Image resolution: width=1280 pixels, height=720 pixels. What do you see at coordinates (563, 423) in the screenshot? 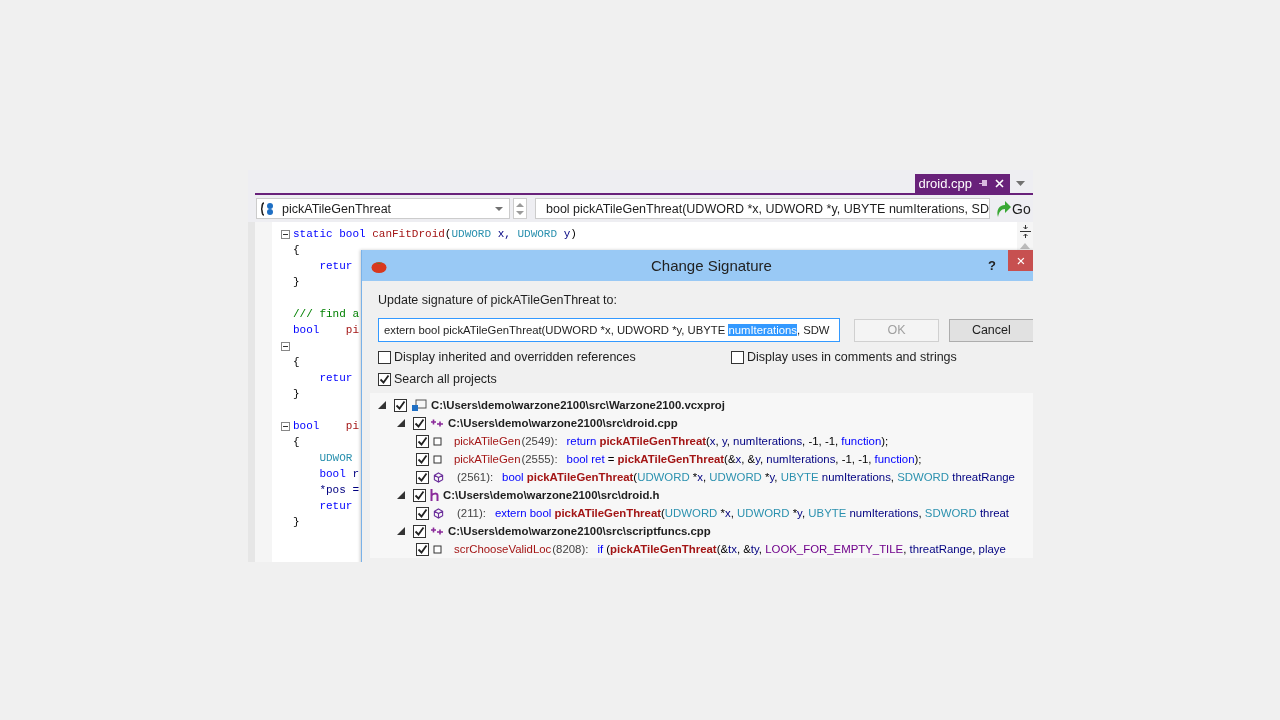
I see `file-path: C:\Users\demo\warzone2100\src\droid.cpp` at bounding box center [563, 423].